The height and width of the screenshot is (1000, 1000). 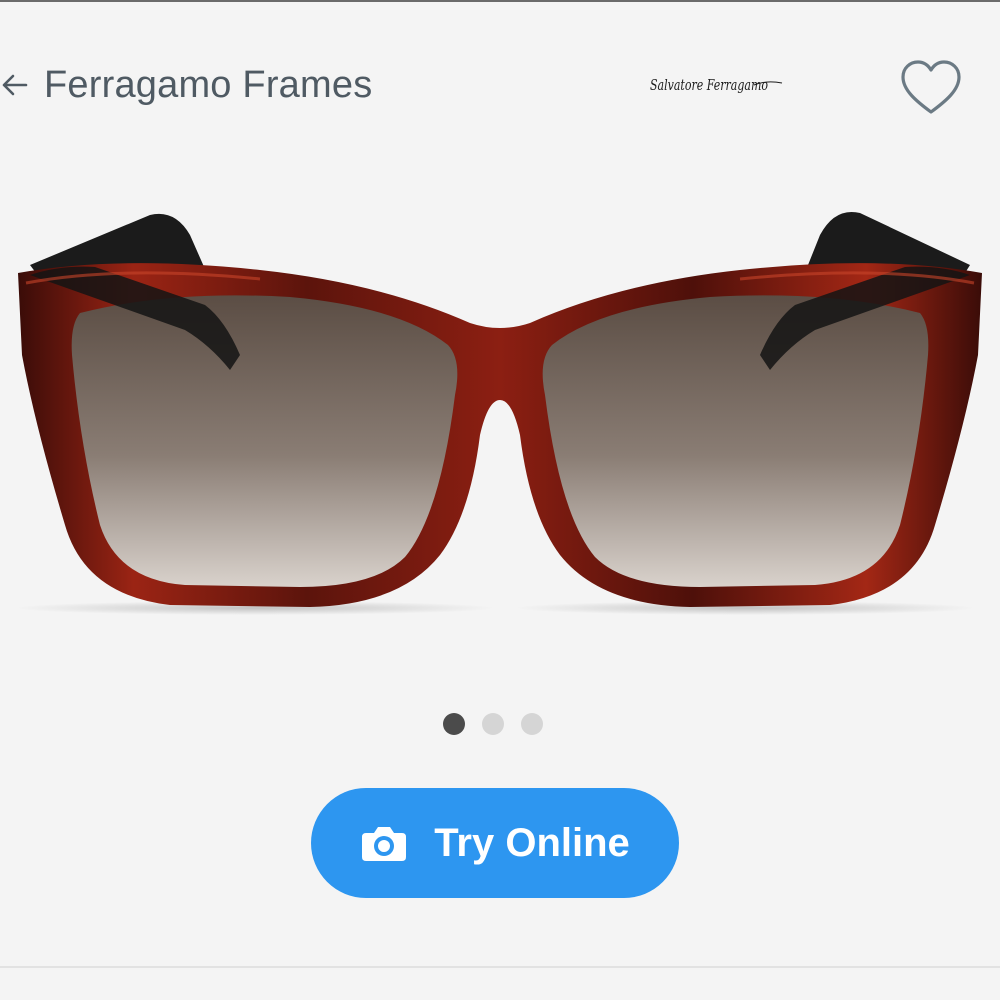 What do you see at coordinates (208, 84) in the screenshot?
I see `page-title: Ferragamo Frames` at bounding box center [208, 84].